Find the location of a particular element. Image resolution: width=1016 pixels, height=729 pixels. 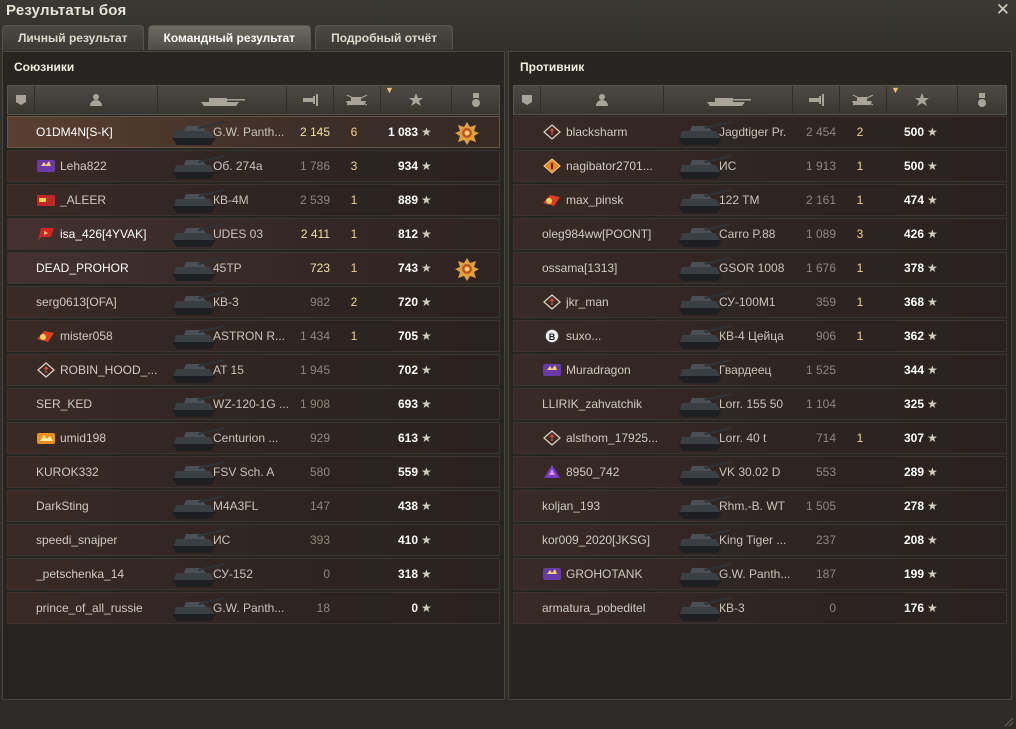

damage-value: 1 089 is located at coordinates (820, 234).